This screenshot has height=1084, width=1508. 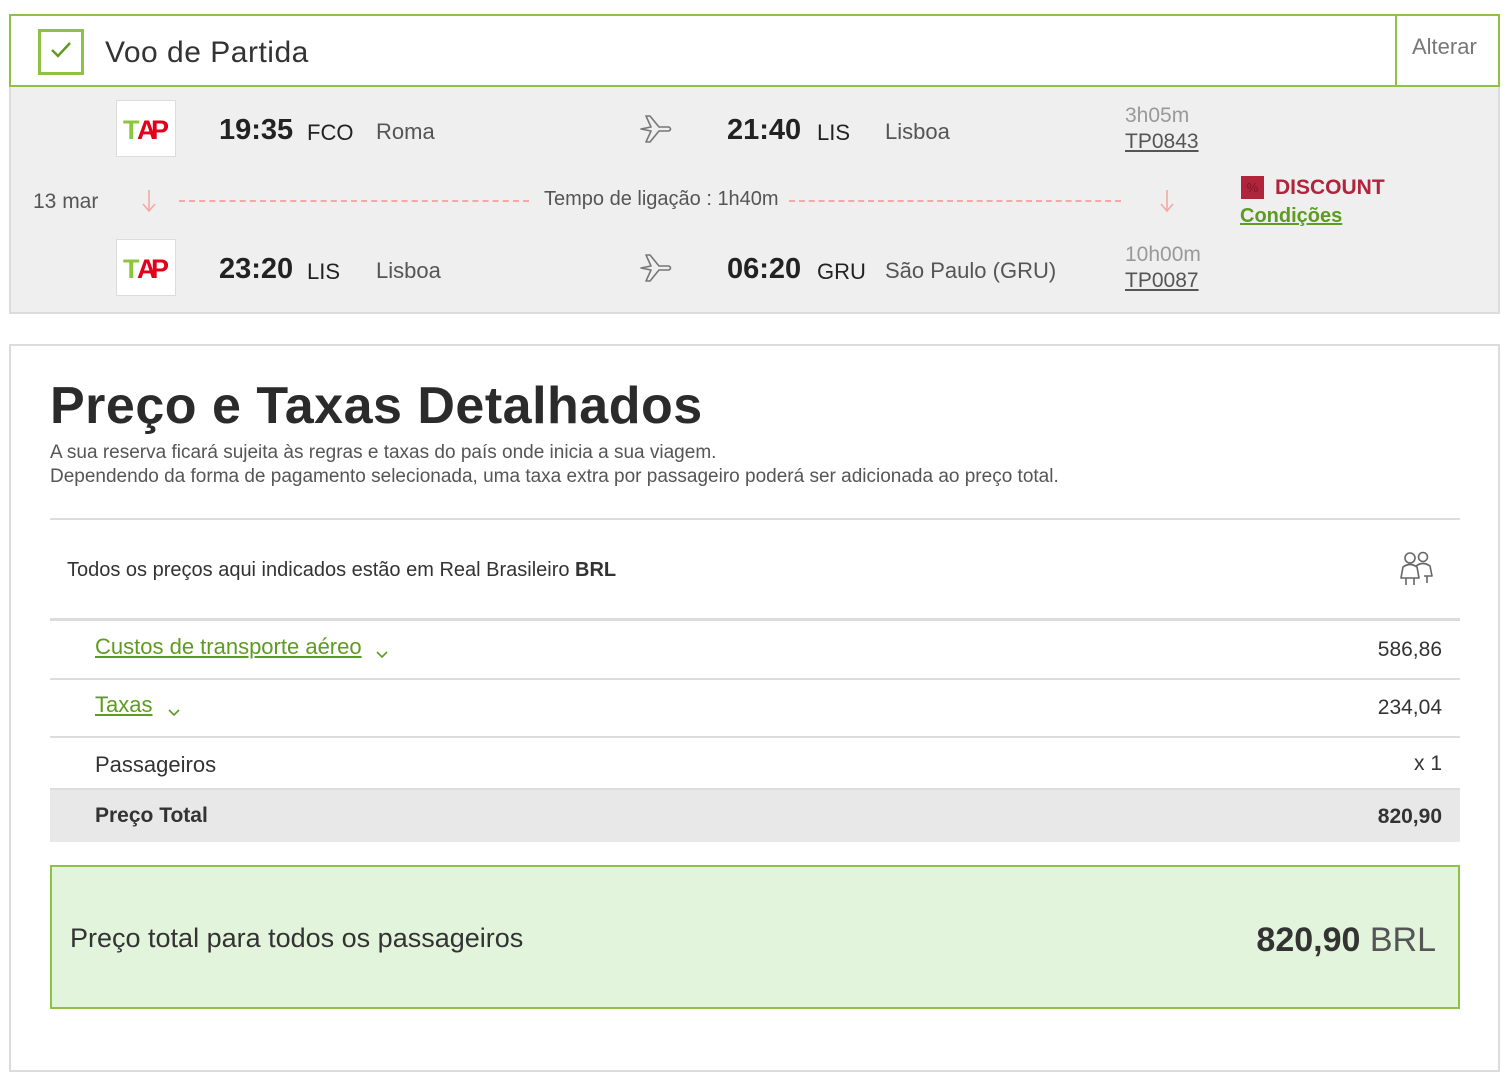 What do you see at coordinates (1291, 216) in the screenshot?
I see `conditions-link: Condições` at bounding box center [1291, 216].